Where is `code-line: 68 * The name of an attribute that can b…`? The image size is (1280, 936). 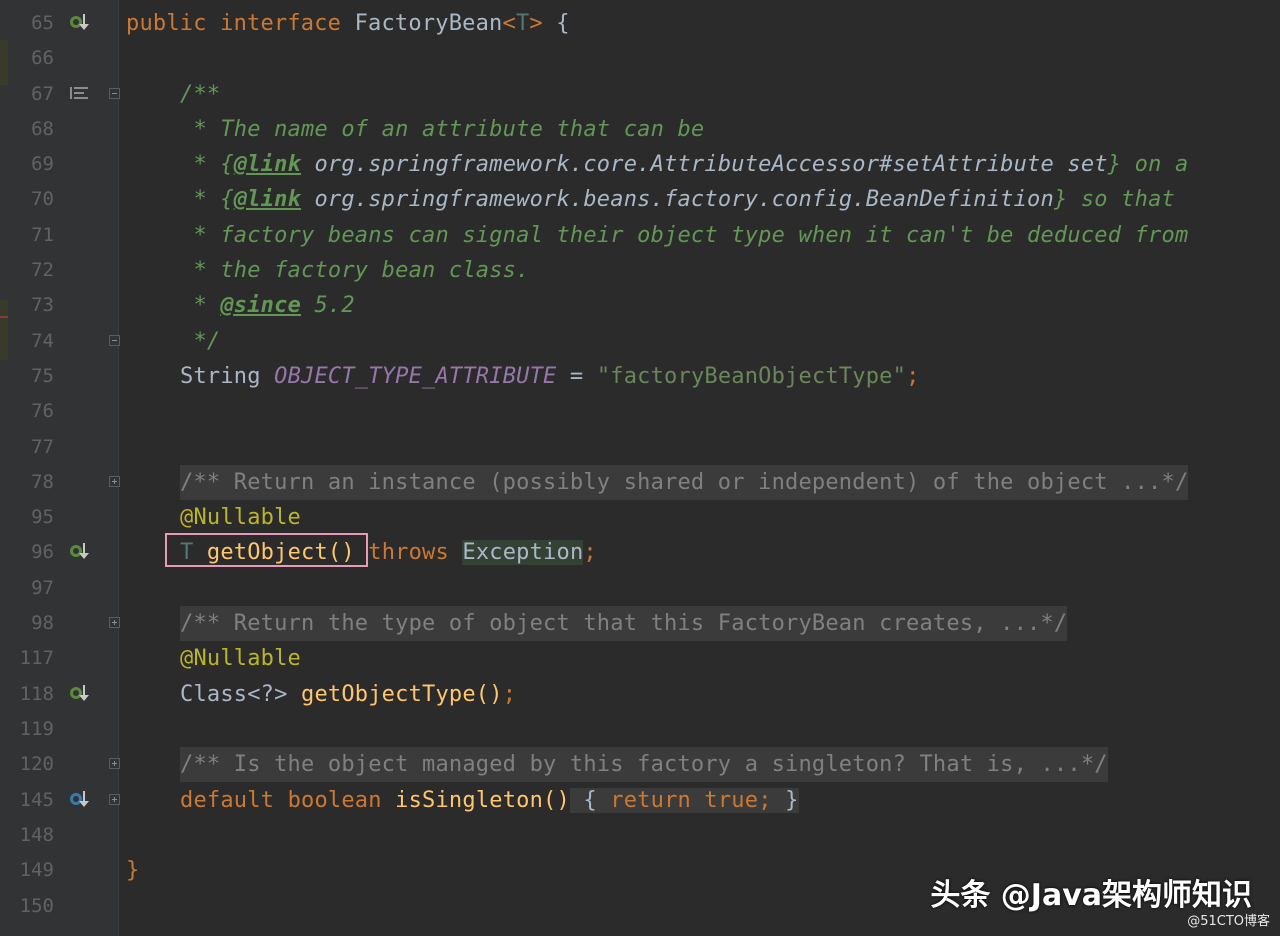
code-line: 68 * The name of an attribute that can b… is located at coordinates (640, 129).